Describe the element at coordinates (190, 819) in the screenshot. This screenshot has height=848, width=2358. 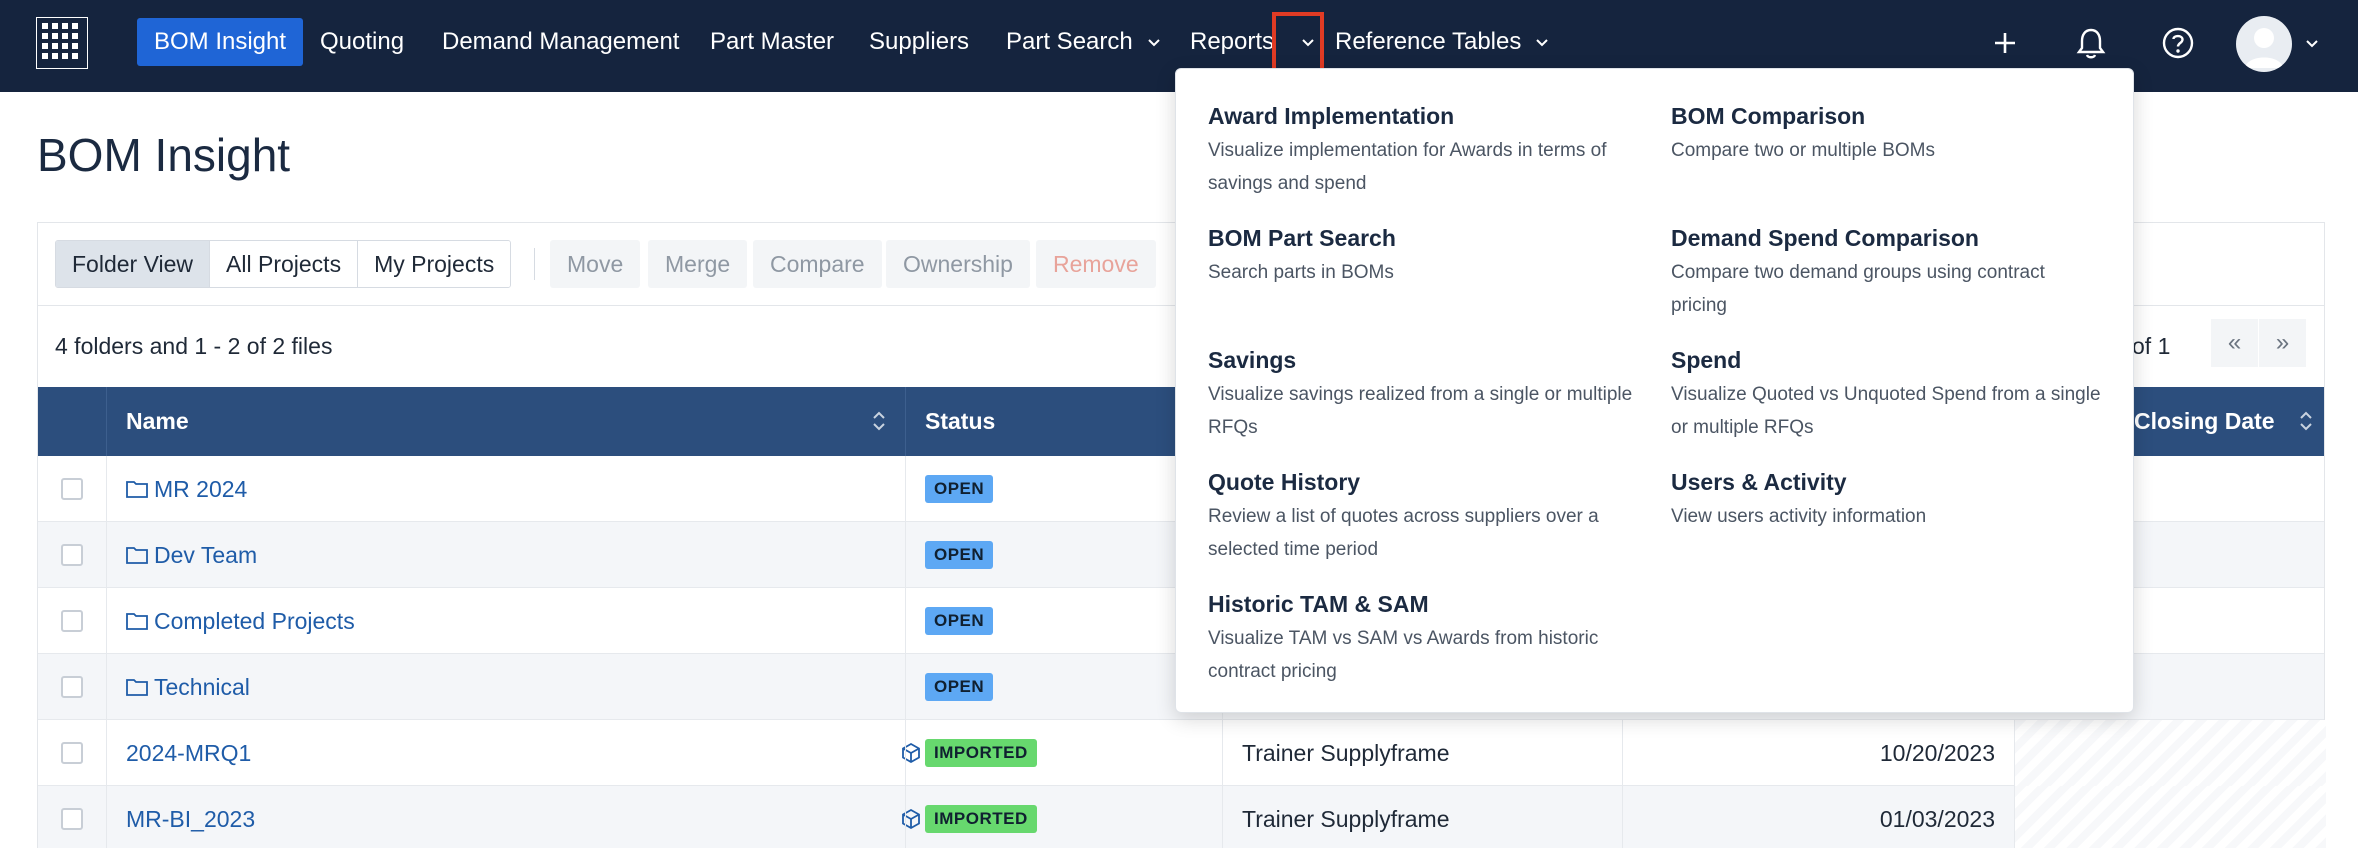
I see `file-link: MR-BI_2023` at that location.